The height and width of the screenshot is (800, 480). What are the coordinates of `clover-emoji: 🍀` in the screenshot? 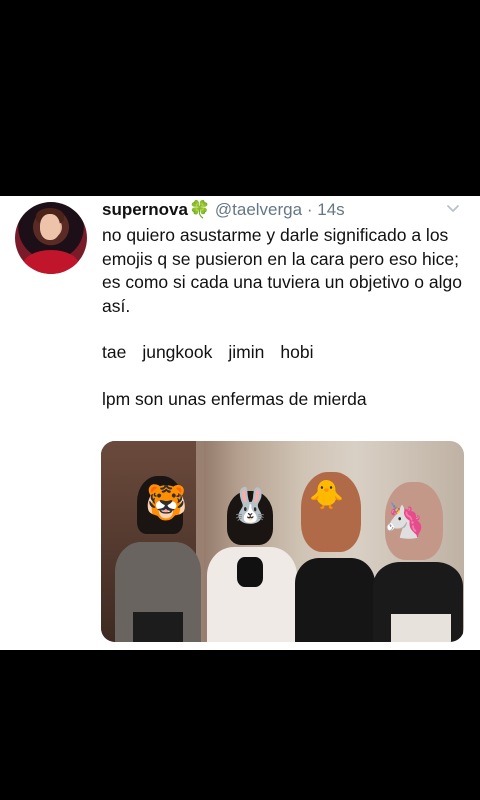 It's located at (199, 209).